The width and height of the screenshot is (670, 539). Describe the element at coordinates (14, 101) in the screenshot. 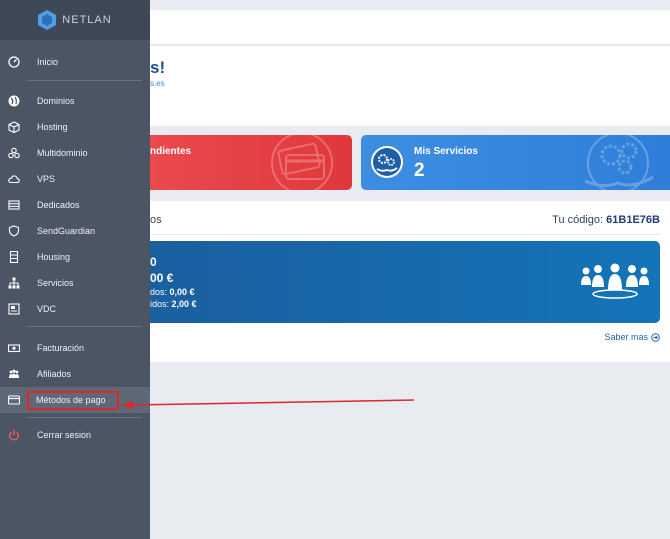

I see `globe-icon` at that location.